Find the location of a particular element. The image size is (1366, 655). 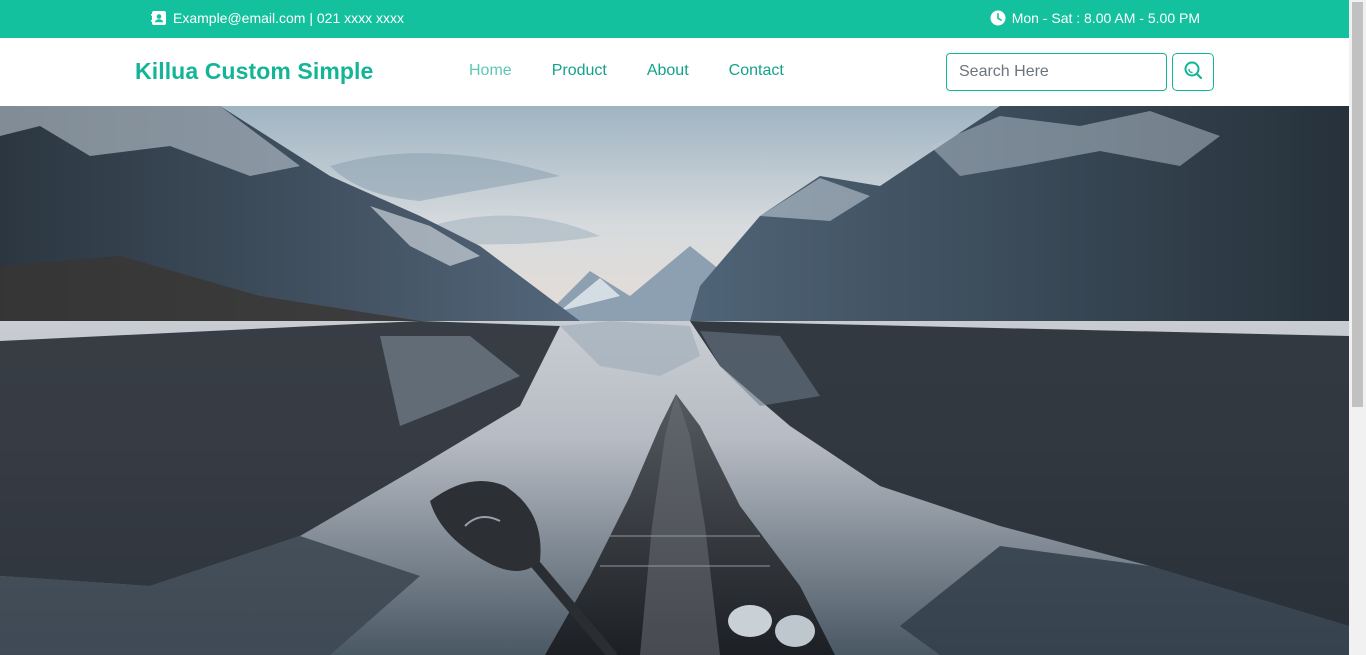

search-input is located at coordinates (1056, 72).